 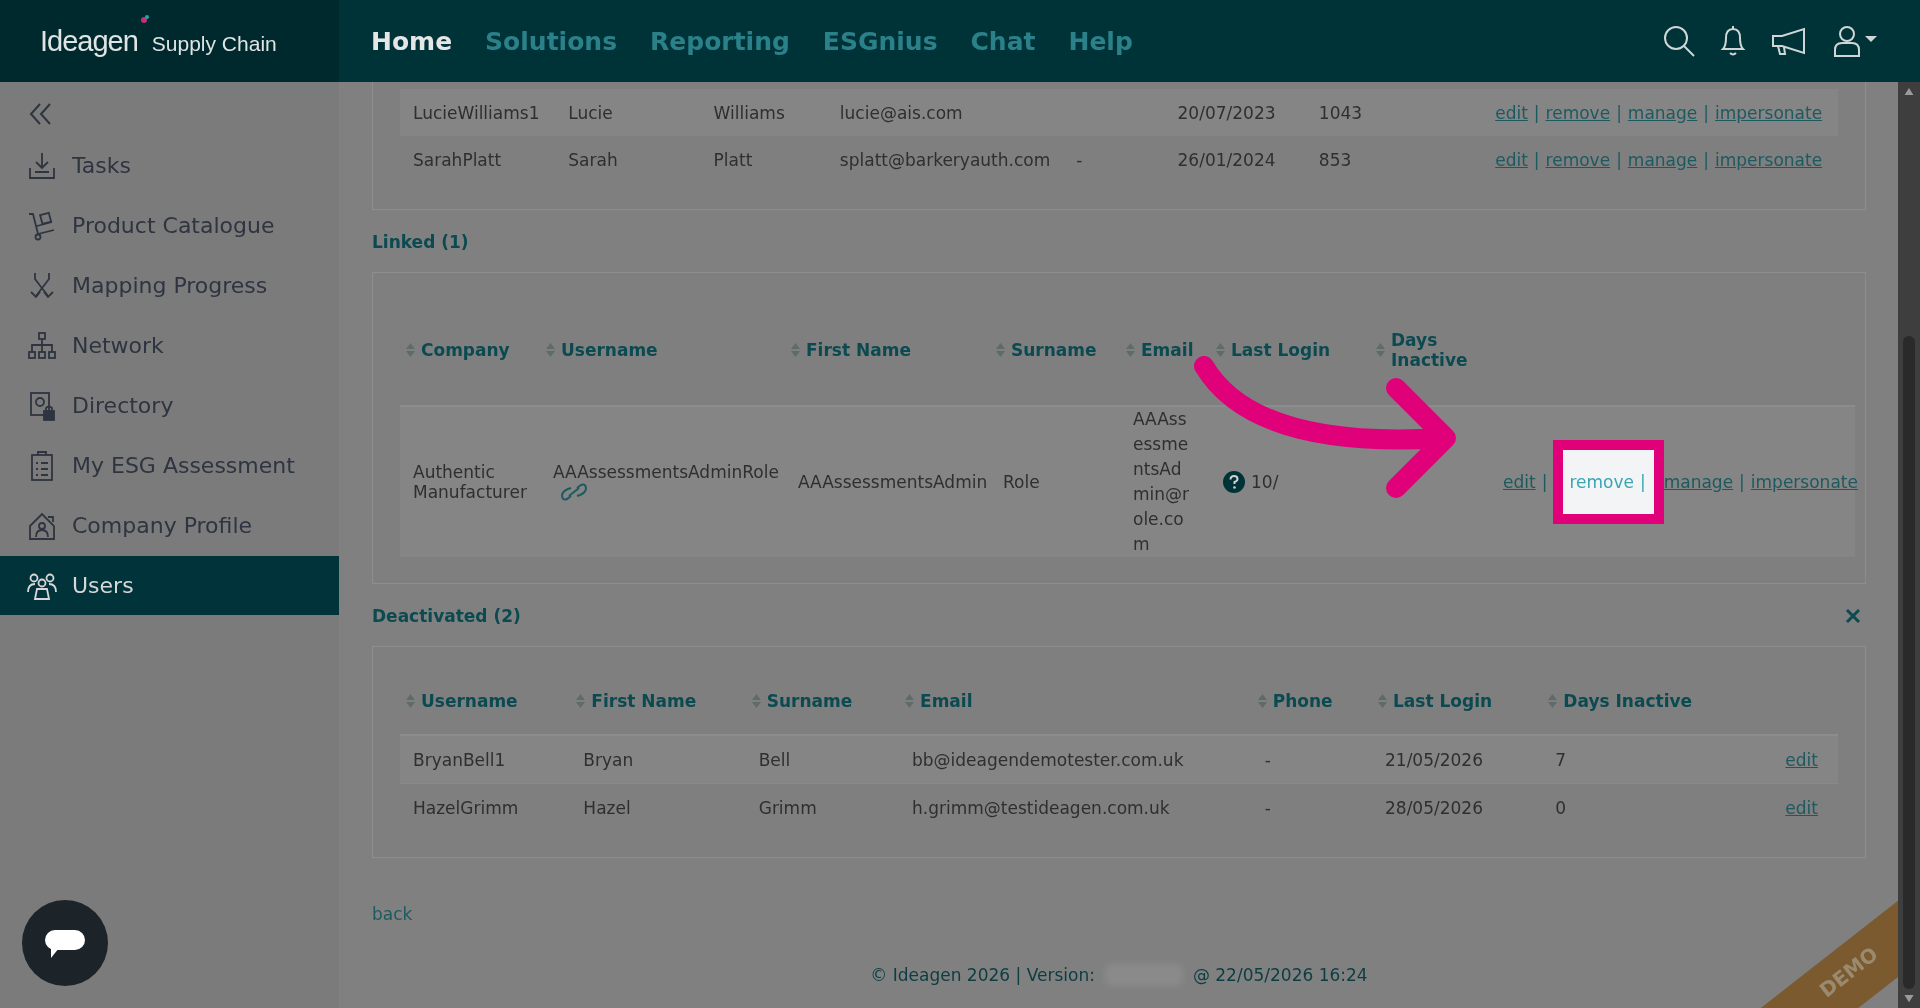 What do you see at coordinates (465, 349) in the screenshot?
I see `column-header: Company` at bounding box center [465, 349].